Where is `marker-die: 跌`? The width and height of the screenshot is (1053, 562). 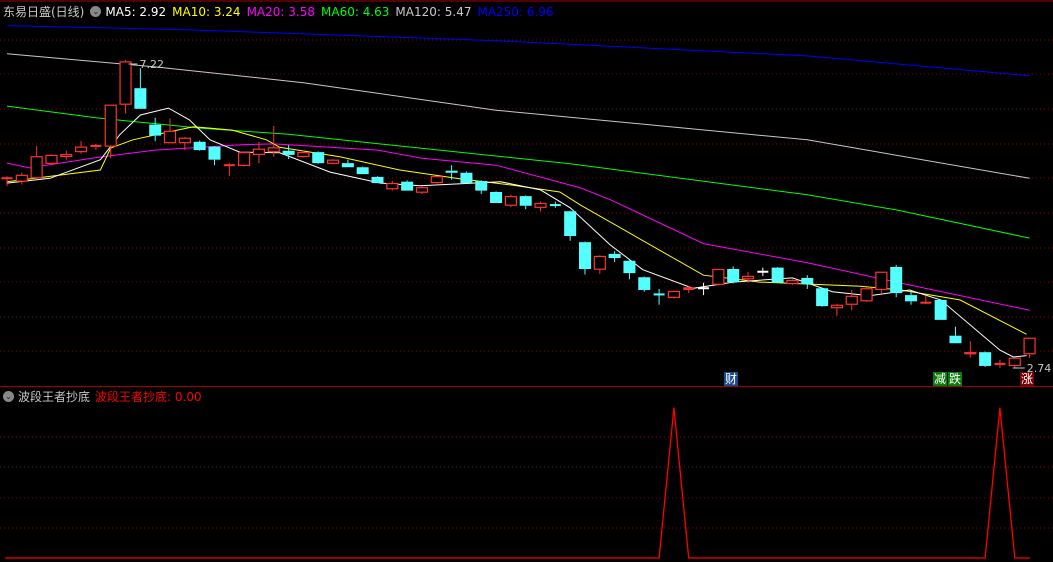
marker-die: 跌 is located at coordinates (955, 379).